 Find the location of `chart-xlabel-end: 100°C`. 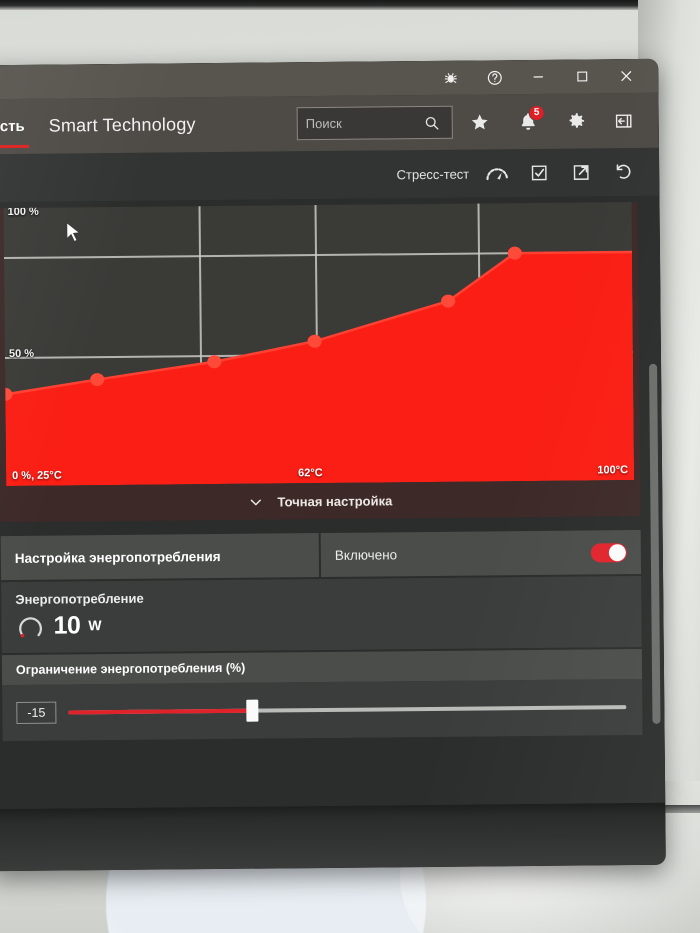

chart-xlabel-end: 100°C is located at coordinates (613, 470).